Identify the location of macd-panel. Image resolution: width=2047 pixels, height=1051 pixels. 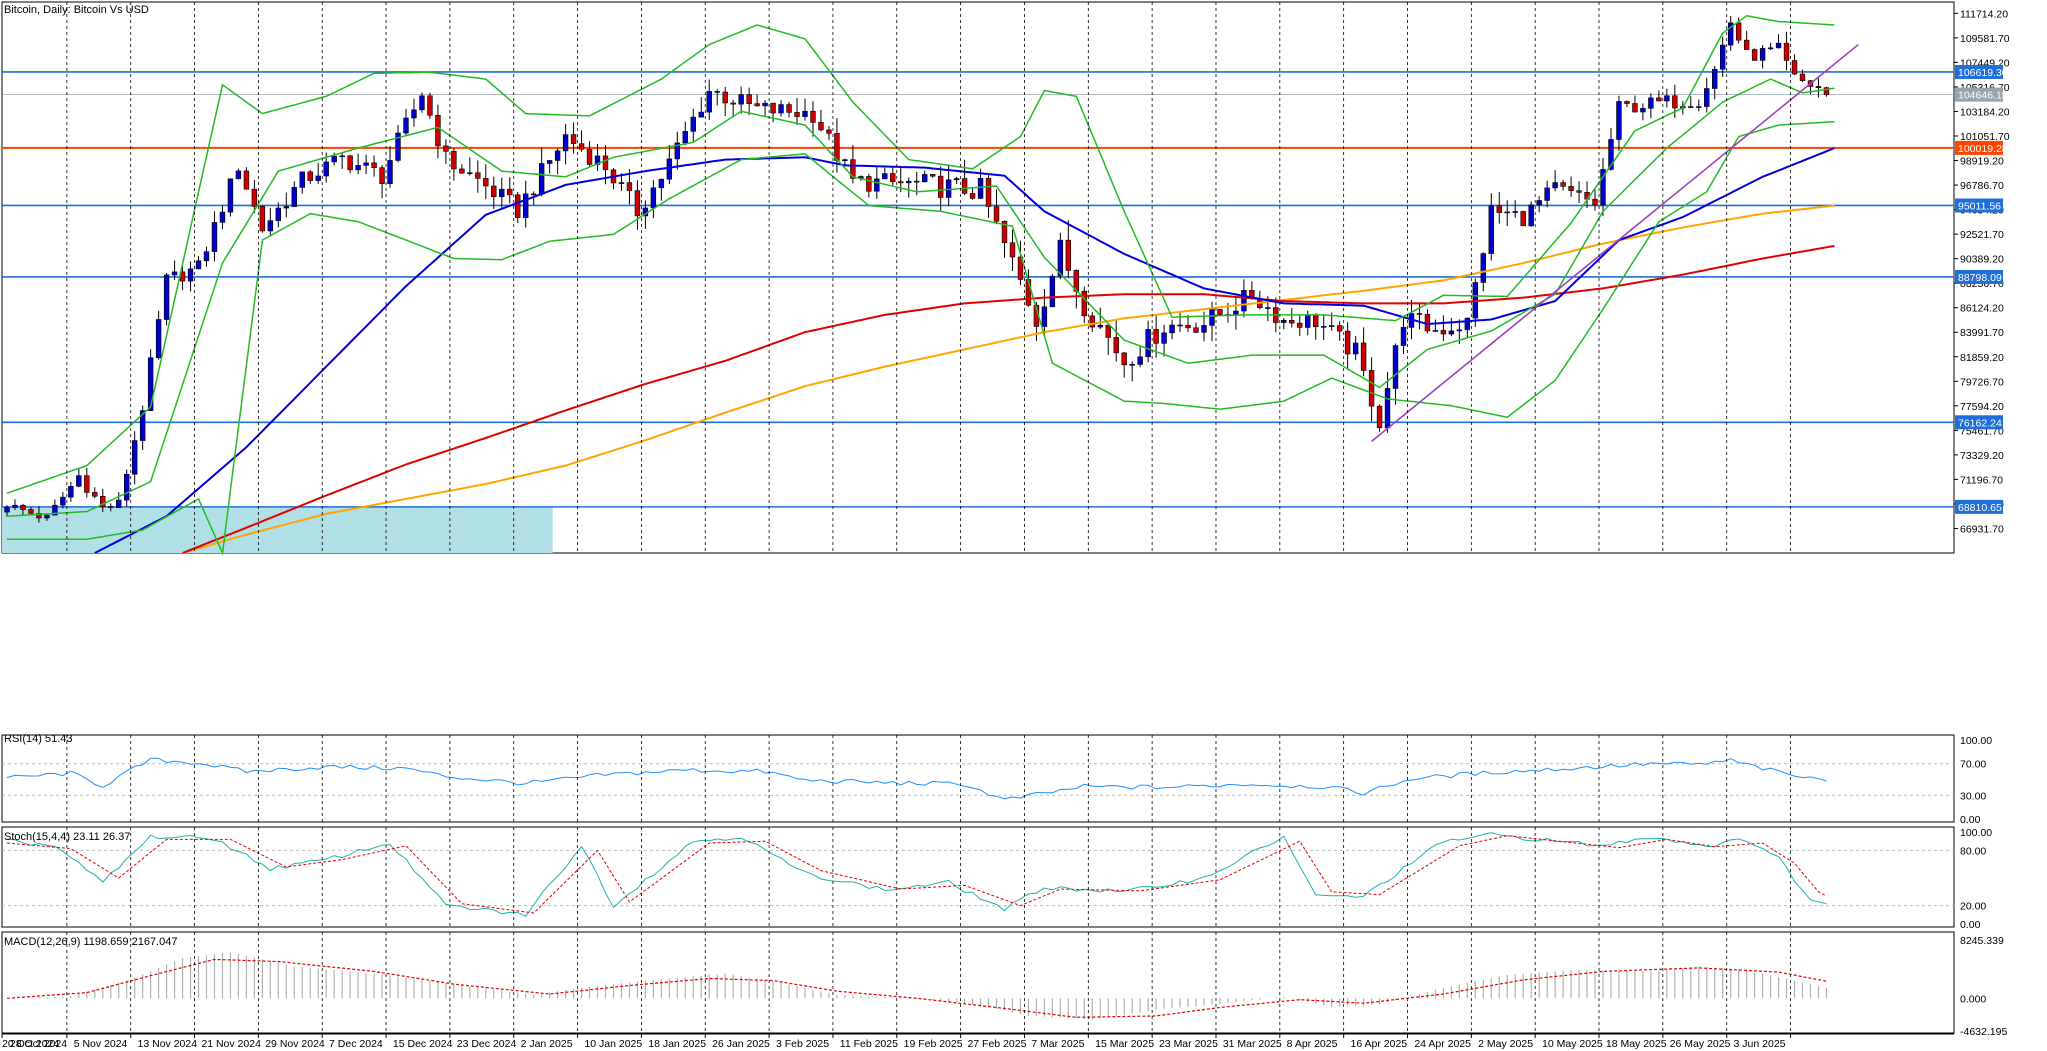
(978, 982).